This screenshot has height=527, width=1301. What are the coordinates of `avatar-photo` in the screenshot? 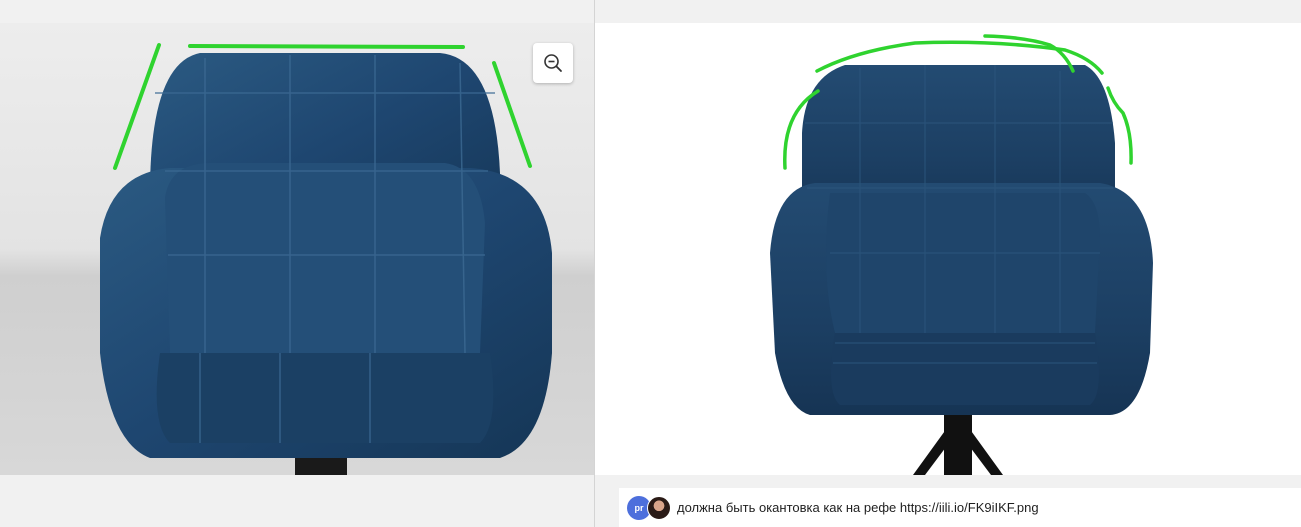 It's located at (659, 507).